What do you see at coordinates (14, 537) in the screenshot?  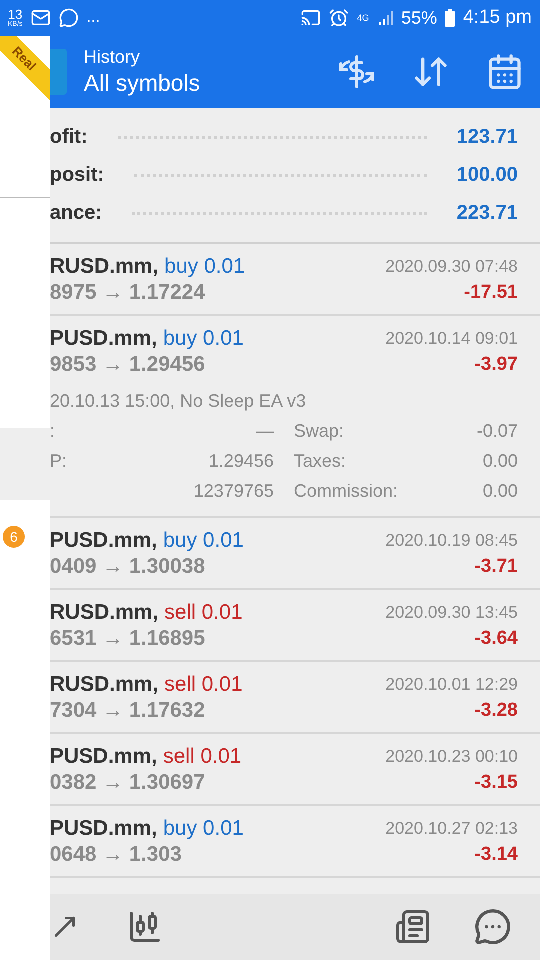 I see `count-badge: 6` at bounding box center [14, 537].